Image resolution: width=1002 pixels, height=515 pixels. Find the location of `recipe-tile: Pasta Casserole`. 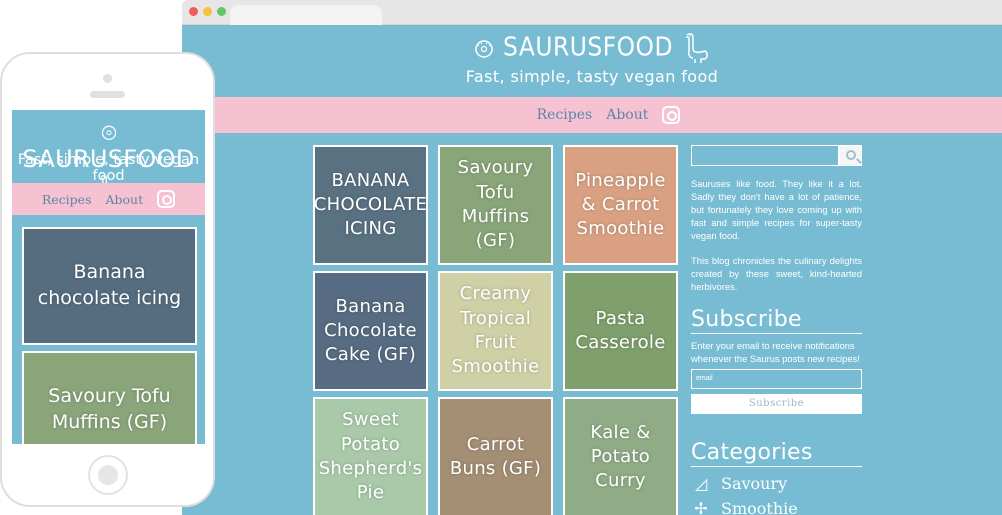

recipe-tile: Pasta Casserole is located at coordinates (620, 331).